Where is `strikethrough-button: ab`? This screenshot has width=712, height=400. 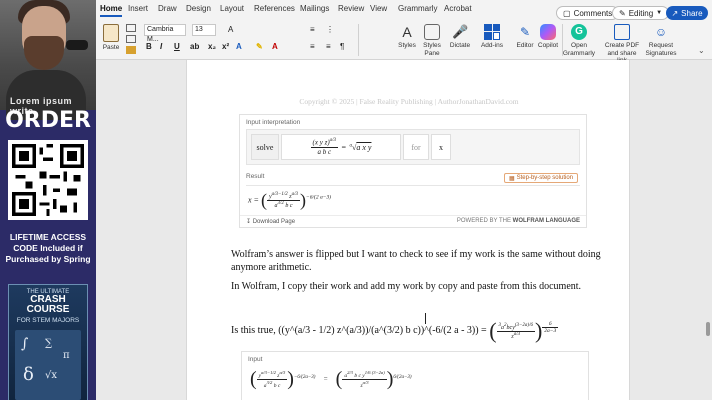 strikethrough-button: ab is located at coordinates (194, 46).